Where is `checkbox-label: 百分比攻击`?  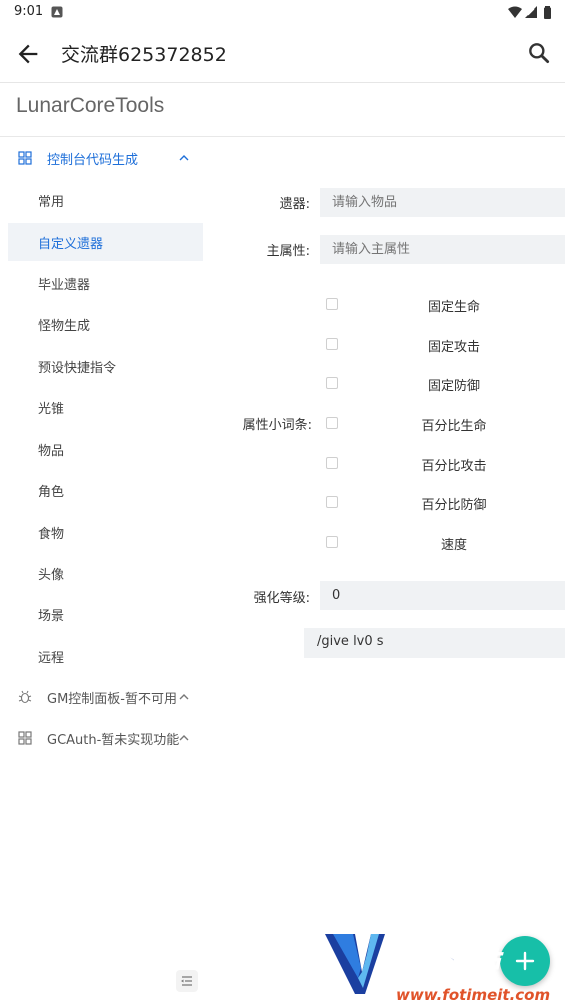
checkbox-label: 百分比攻击 is located at coordinates (454, 466).